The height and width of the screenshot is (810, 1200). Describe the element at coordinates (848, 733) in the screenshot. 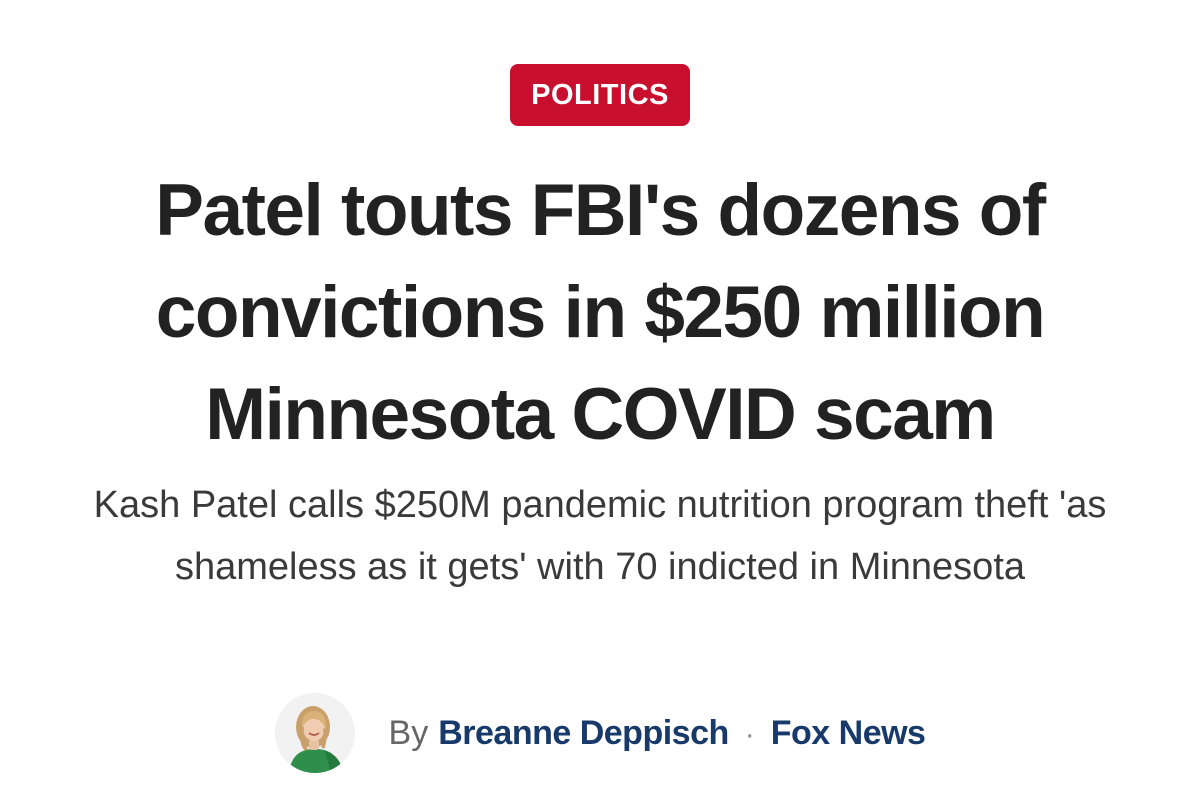

I see `outlet-name-link: Fox News` at that location.